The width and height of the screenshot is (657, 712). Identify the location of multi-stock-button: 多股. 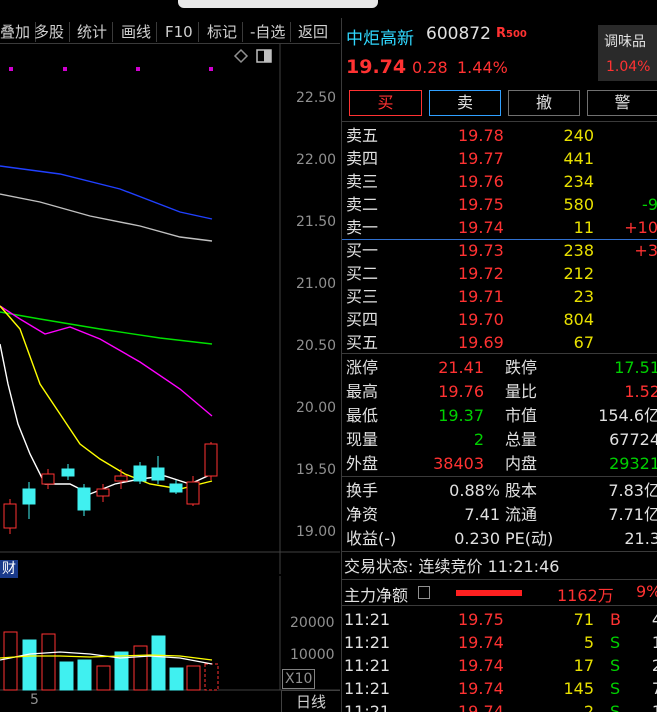
(52, 32).